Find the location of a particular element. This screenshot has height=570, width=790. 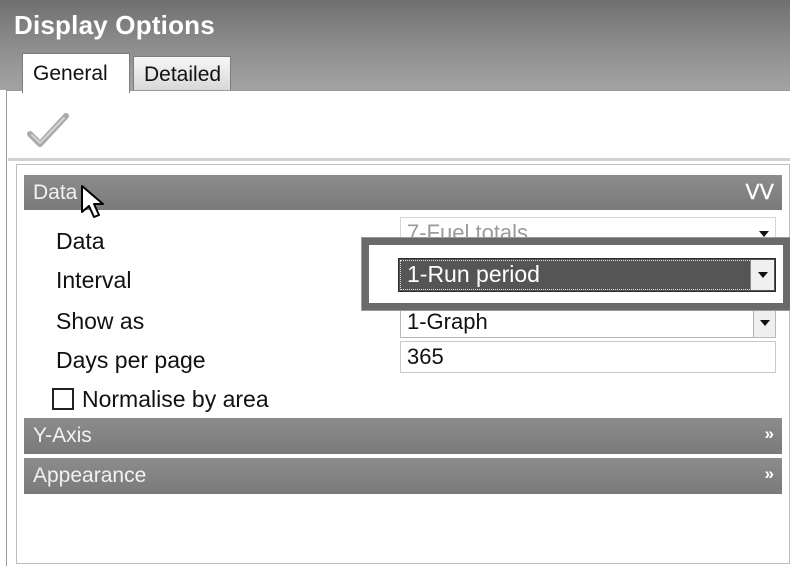

normalise-checkbox-row: Normalise by area is located at coordinates (160, 399).